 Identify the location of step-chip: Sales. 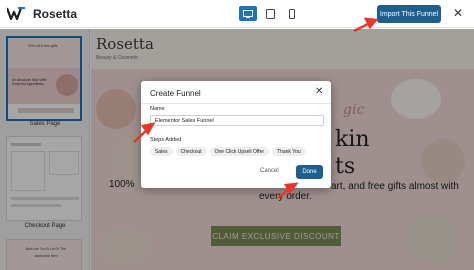
(161, 151).